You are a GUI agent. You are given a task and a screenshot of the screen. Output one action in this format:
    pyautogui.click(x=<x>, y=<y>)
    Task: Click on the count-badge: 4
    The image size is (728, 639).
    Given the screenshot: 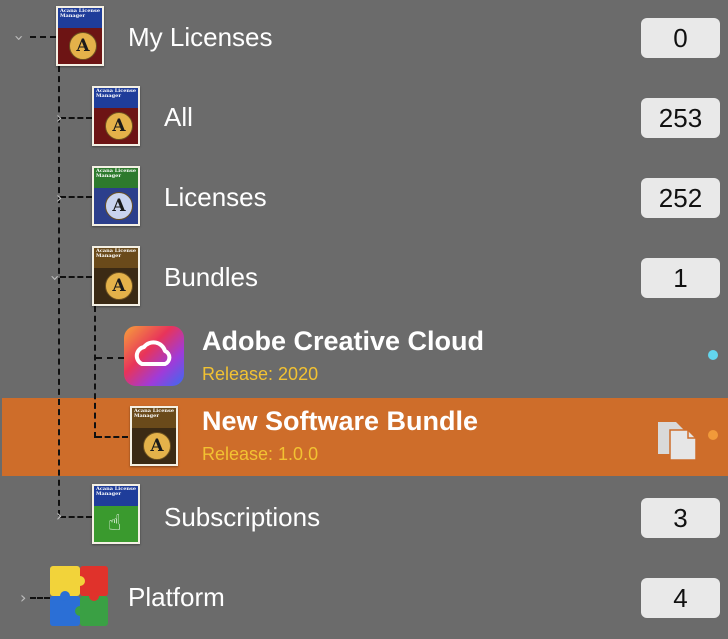 What is the action you would take?
    pyautogui.click(x=680, y=598)
    